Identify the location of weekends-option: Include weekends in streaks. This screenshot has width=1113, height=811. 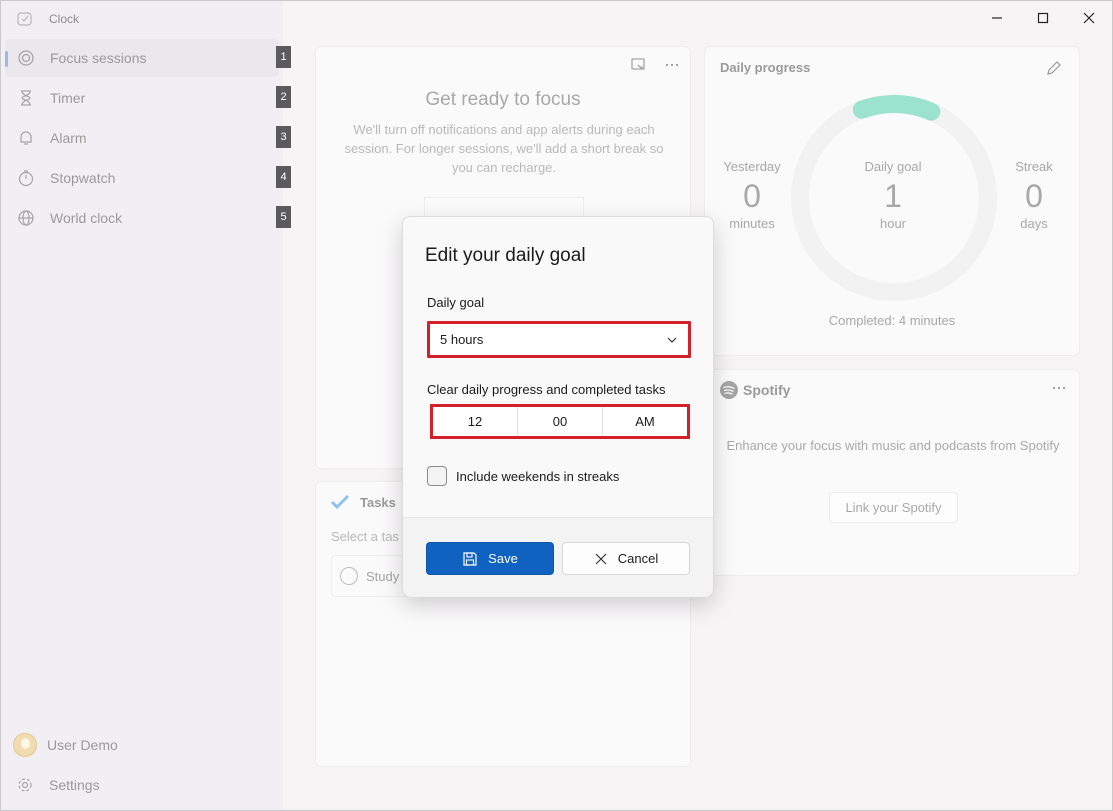
(523, 476).